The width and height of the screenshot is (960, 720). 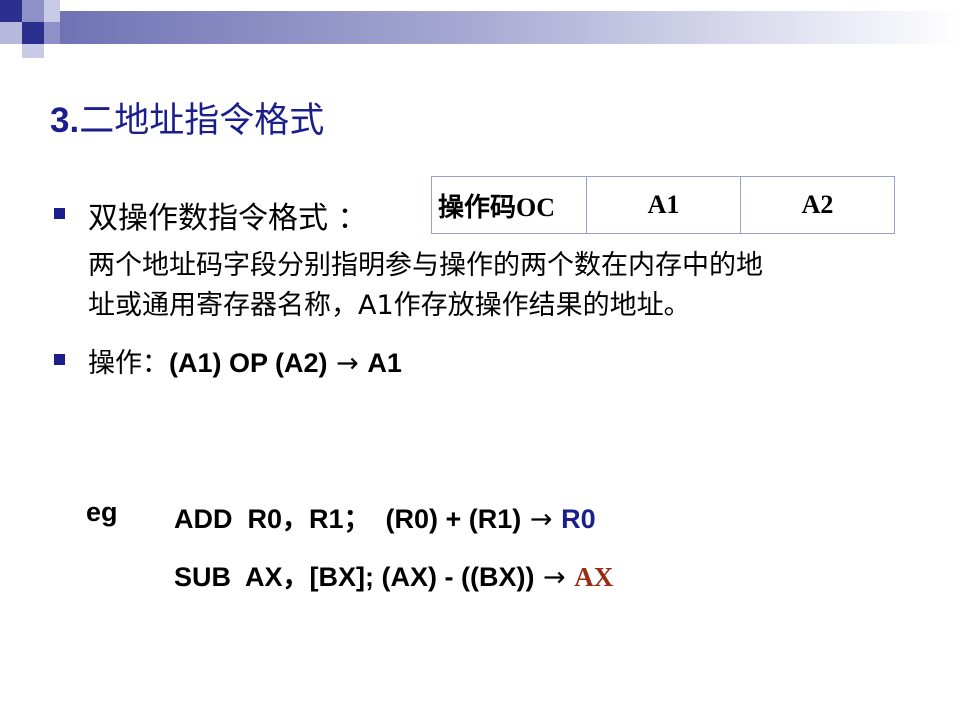 What do you see at coordinates (497, 207) in the screenshot?
I see `format-cell-opcode: 操作码OC` at bounding box center [497, 207].